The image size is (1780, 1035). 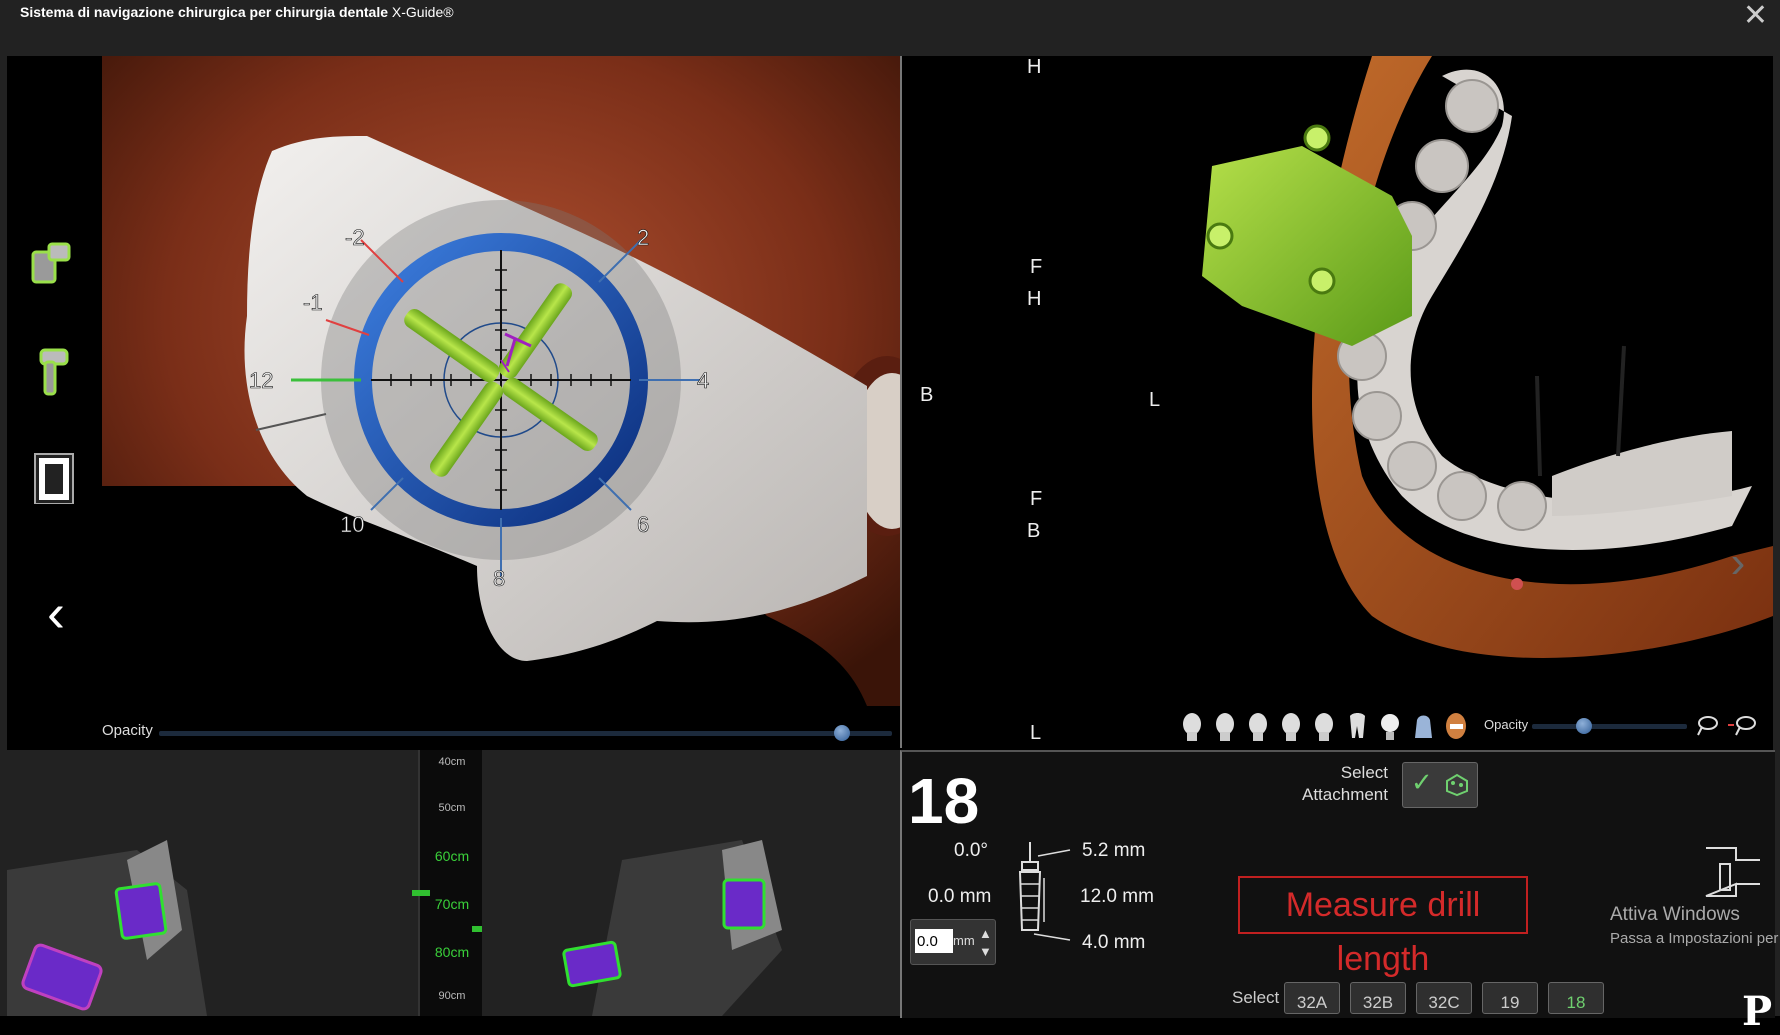 I want to click on drill-icon, so click(x=53, y=372).